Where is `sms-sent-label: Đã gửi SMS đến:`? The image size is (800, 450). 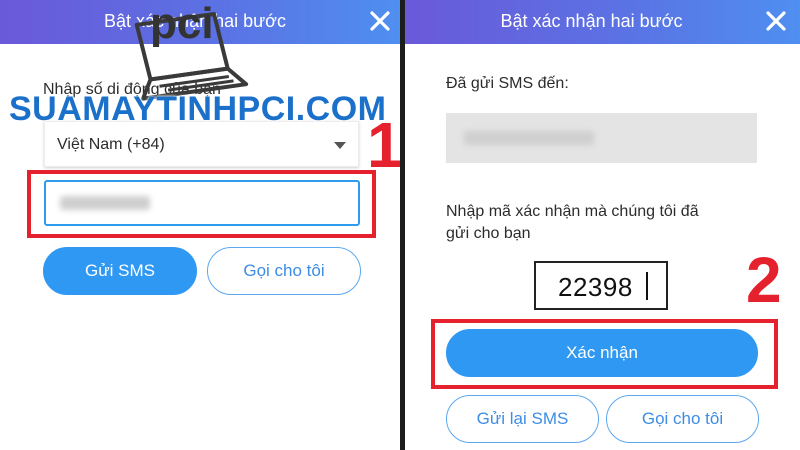
sms-sent-label: Đã gửi SMS đến: is located at coordinates (507, 83).